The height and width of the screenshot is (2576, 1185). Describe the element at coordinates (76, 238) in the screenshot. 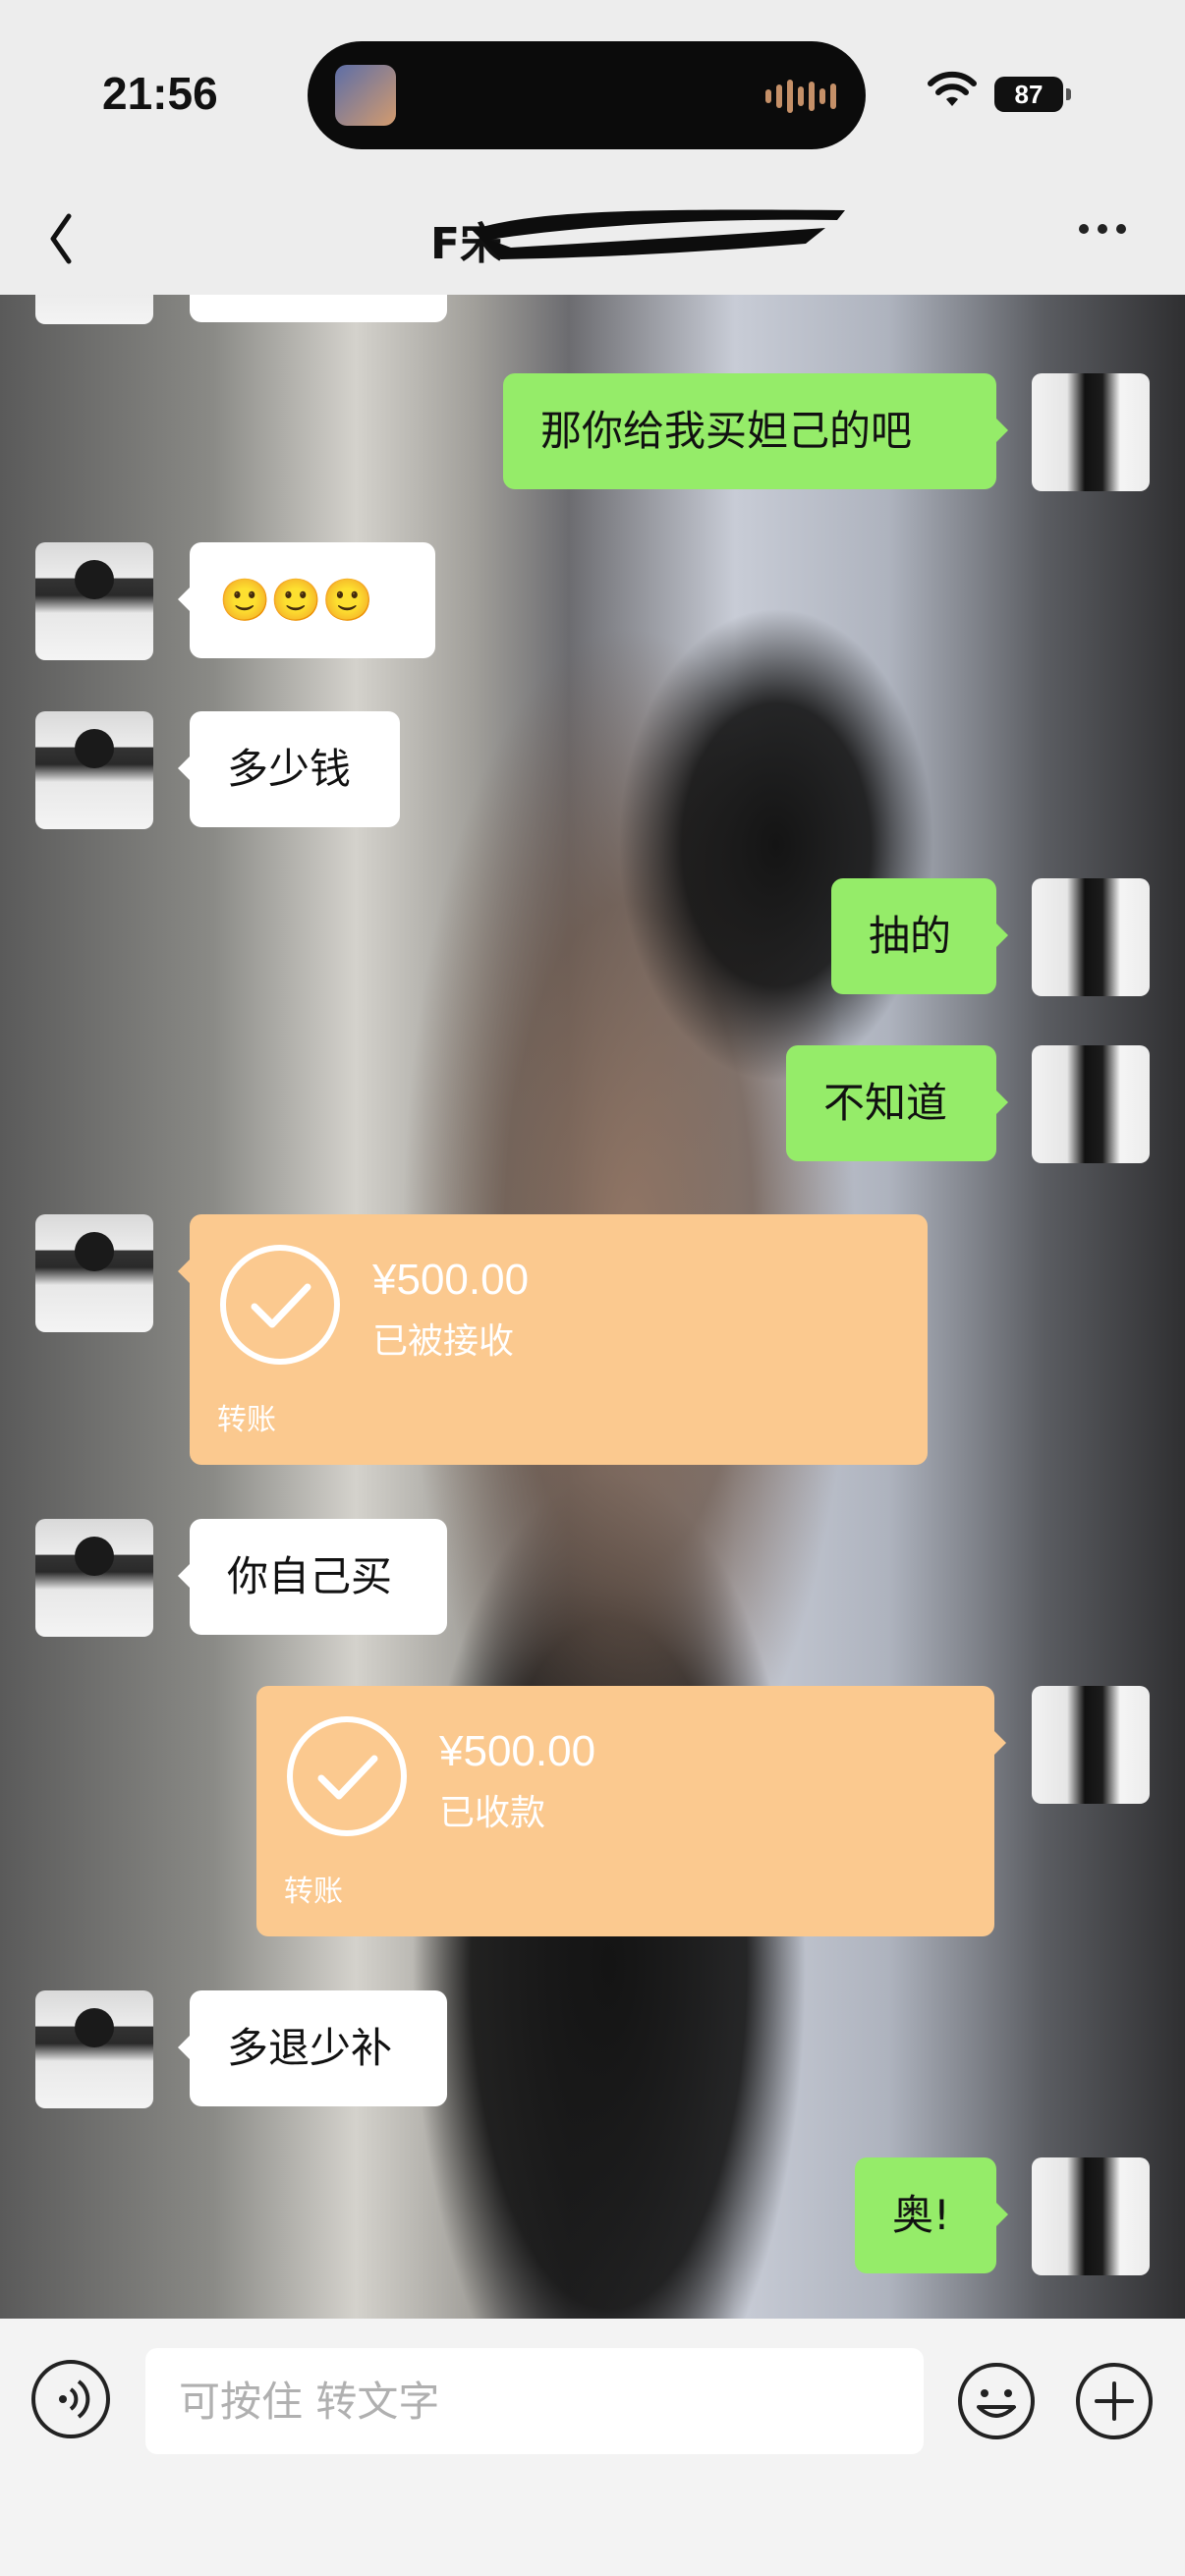

I see `back-chevron-icon` at that location.